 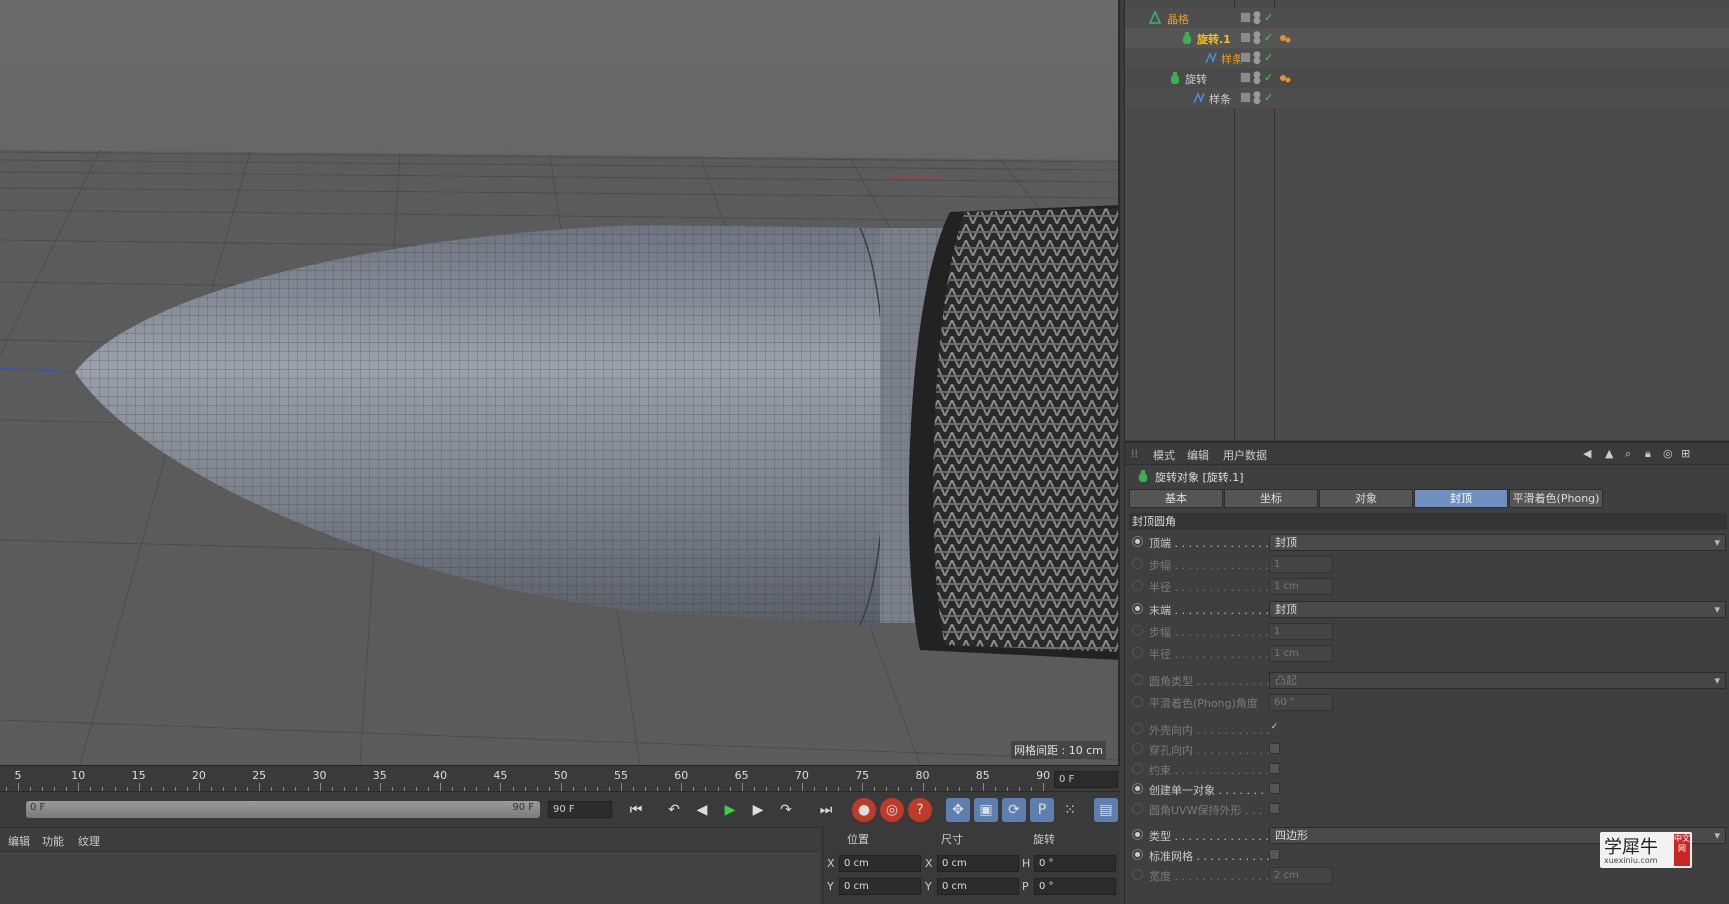 What do you see at coordinates (1070, 810) in the screenshot?
I see `point-level-icon: ⁙` at bounding box center [1070, 810].